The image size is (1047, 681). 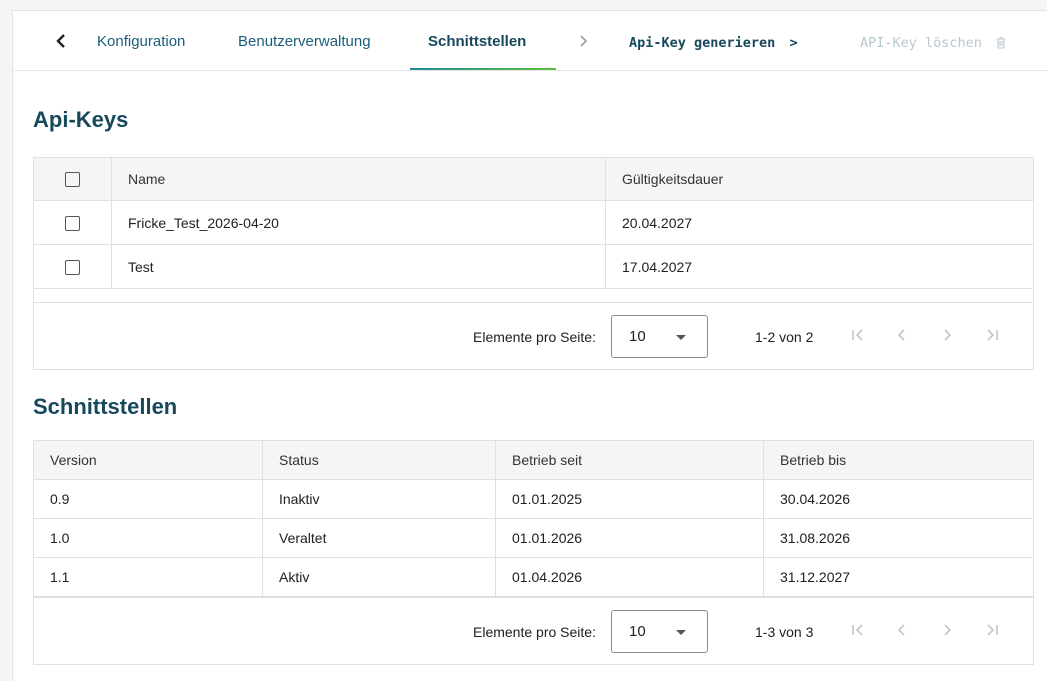 I want to click on tab-schnittstellen: Schnittstellen, so click(x=477, y=41).